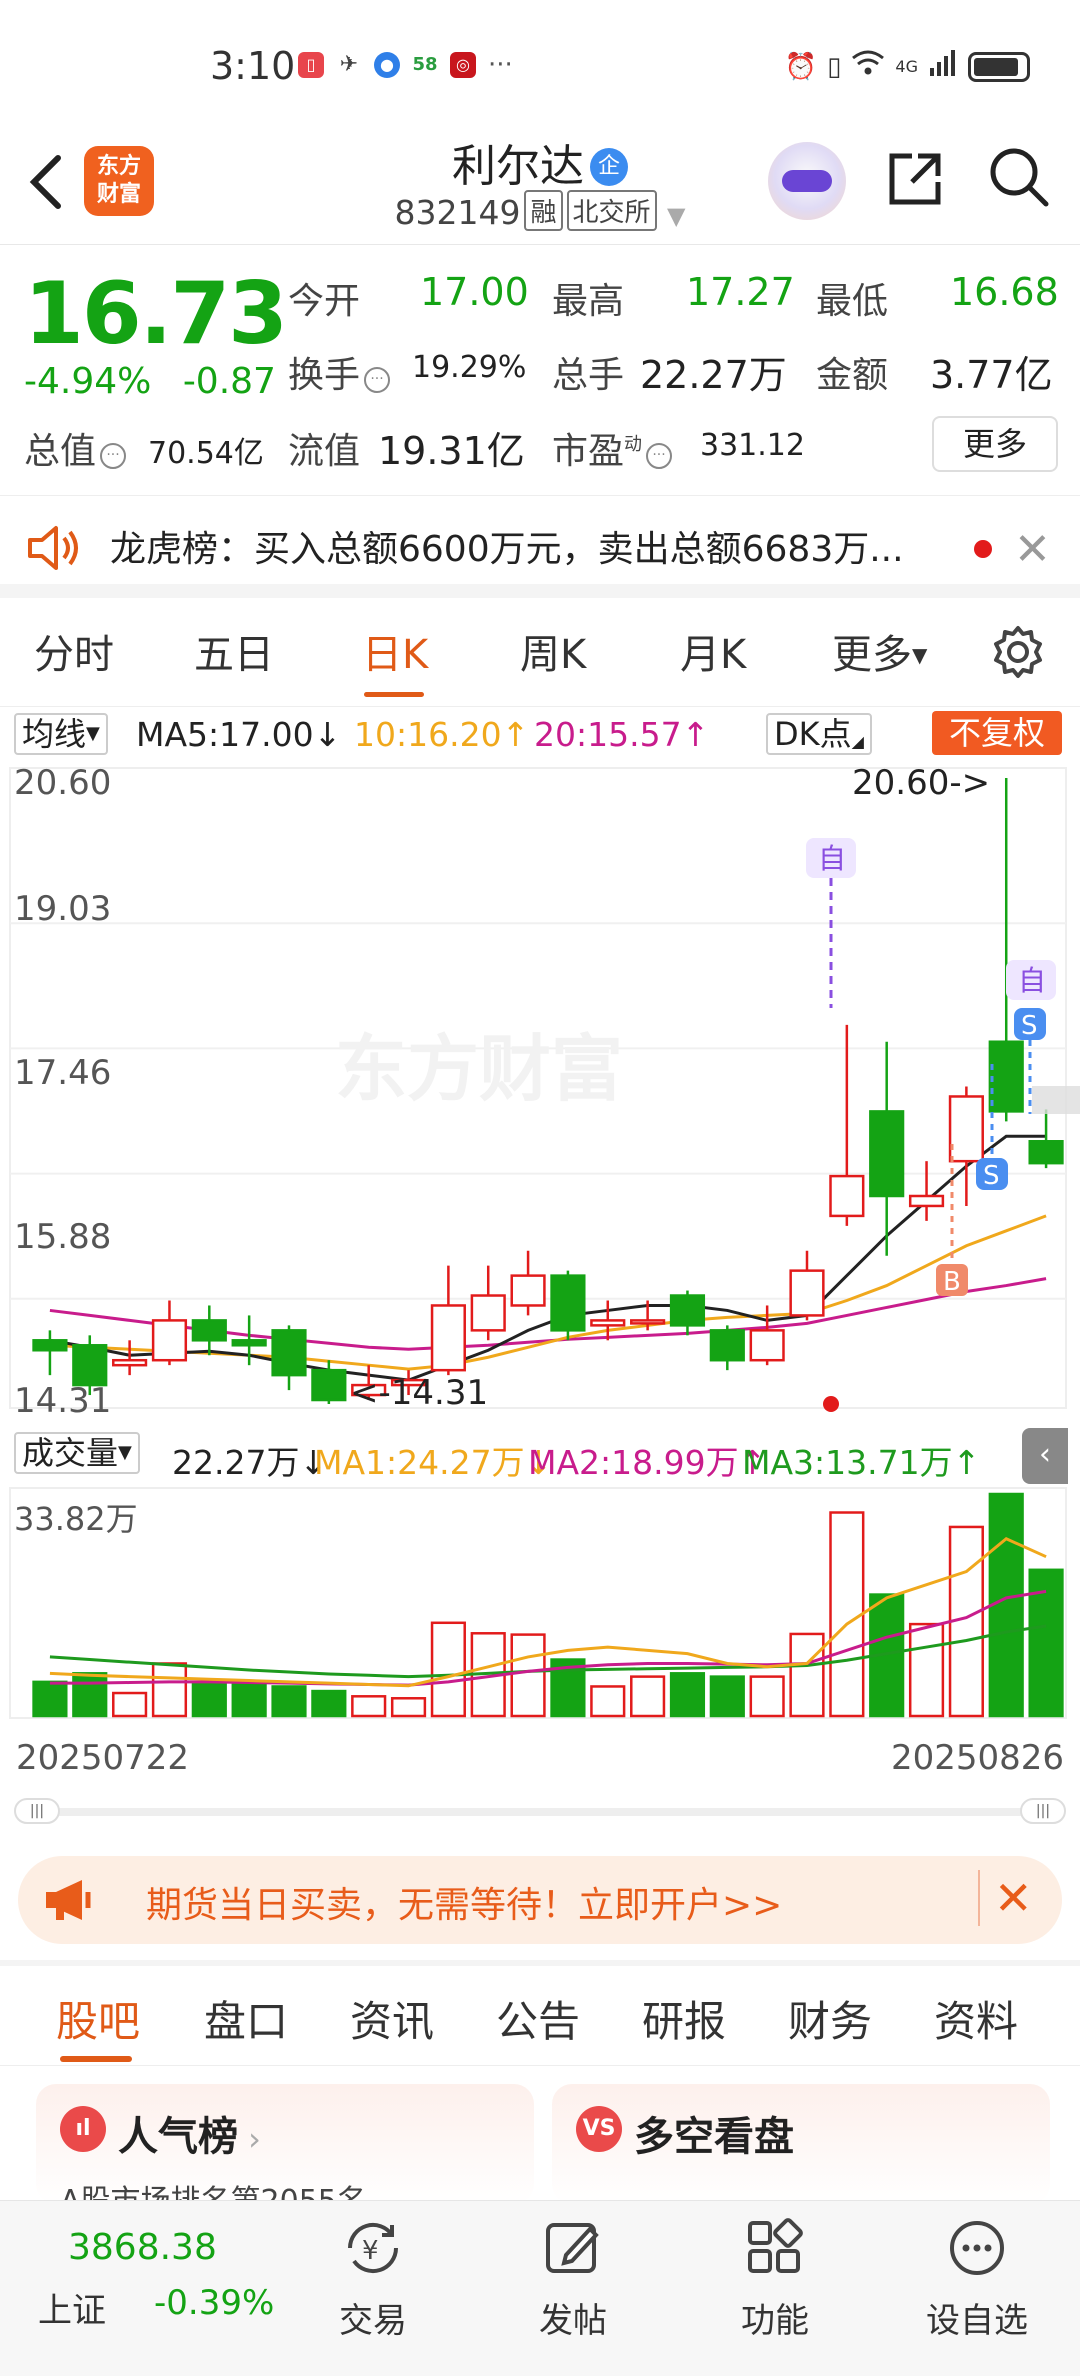 Image resolution: width=1080 pixels, height=2376 pixels. What do you see at coordinates (852, 375) in the screenshot?
I see `amount-label: 金额` at bounding box center [852, 375].